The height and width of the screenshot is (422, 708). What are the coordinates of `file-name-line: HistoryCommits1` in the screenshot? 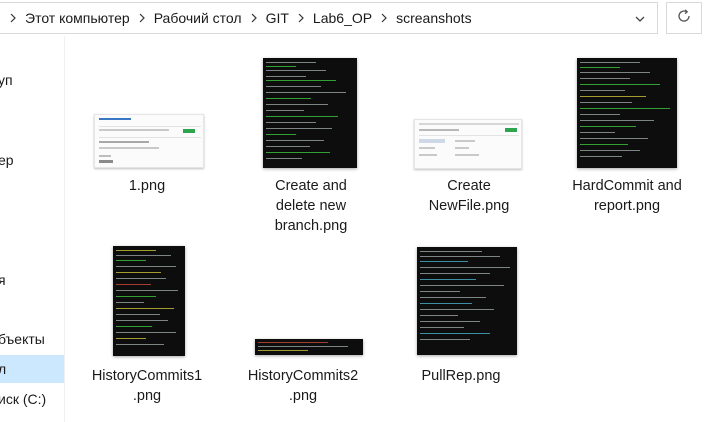 It's located at (147, 376).